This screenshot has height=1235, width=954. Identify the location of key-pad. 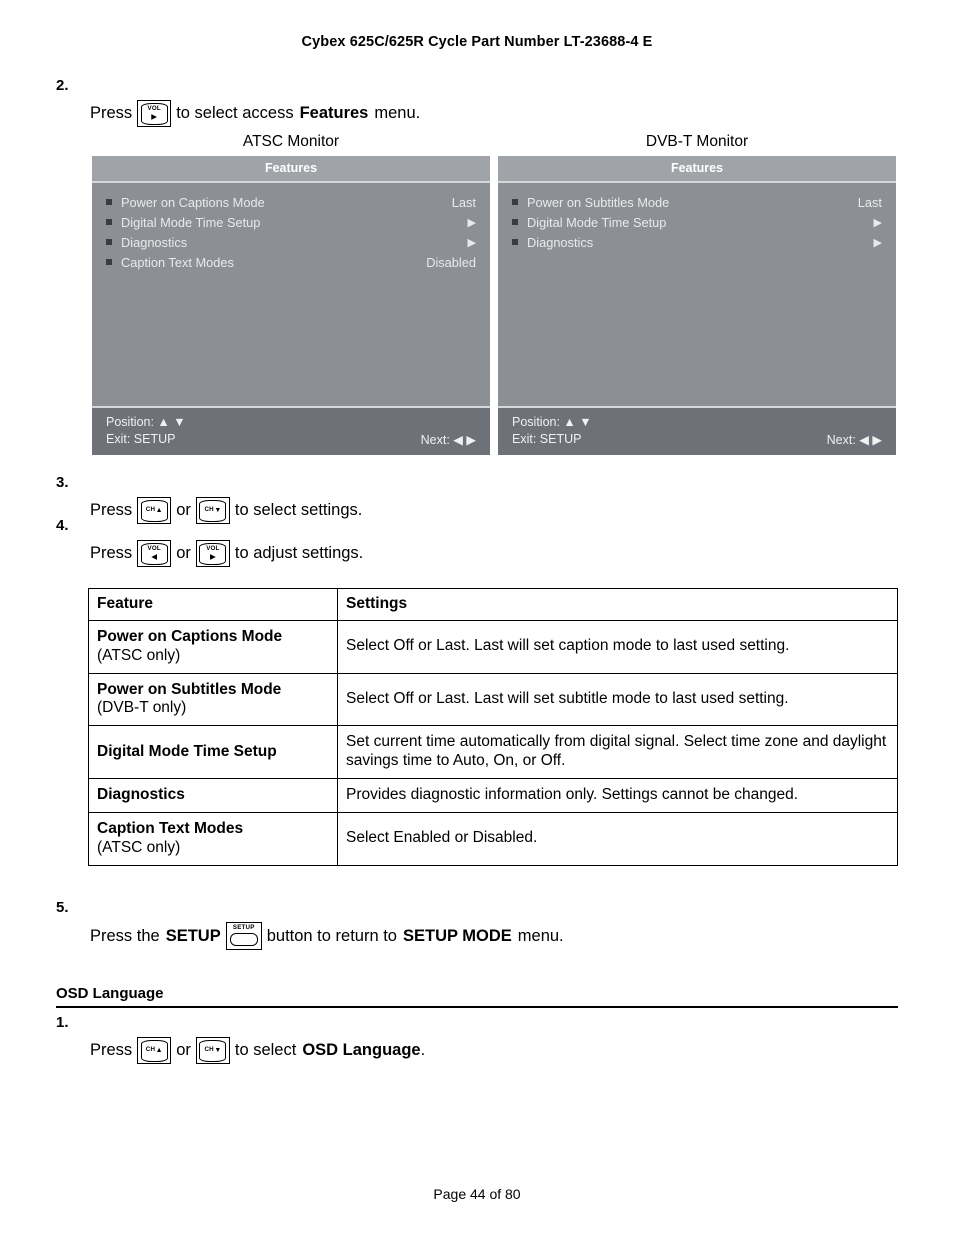
(243, 939).